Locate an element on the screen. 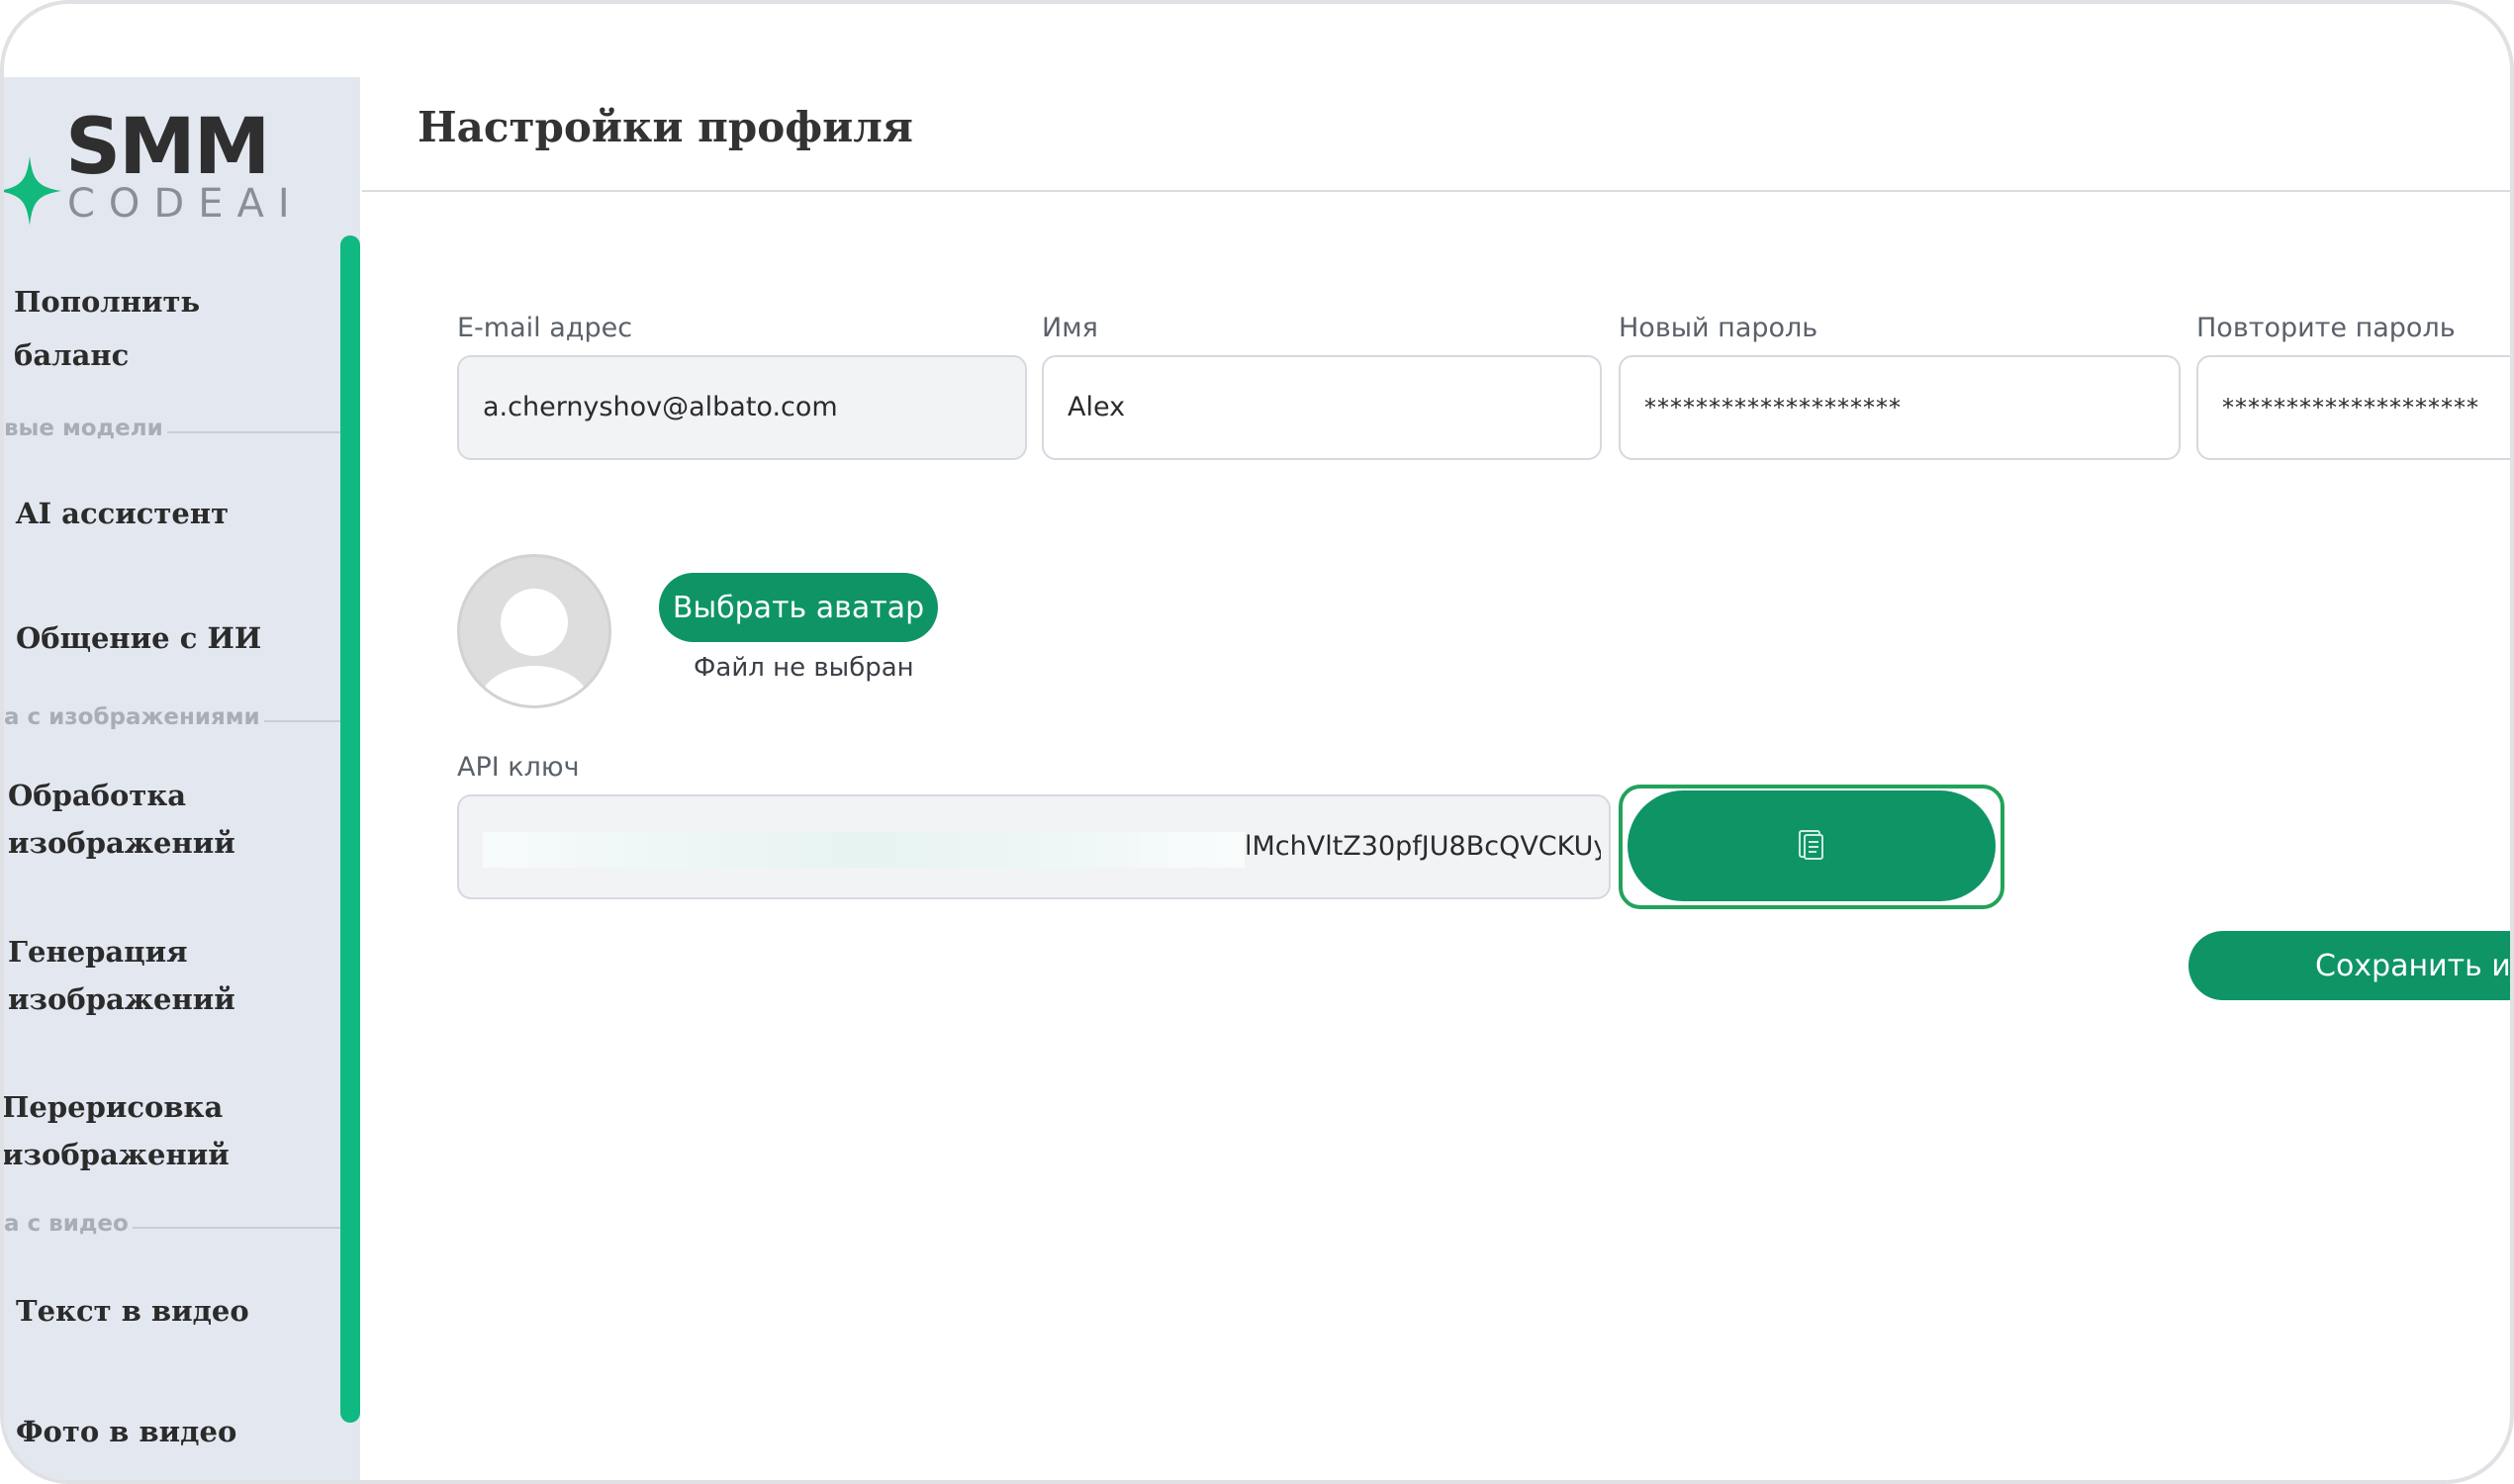 Image resolution: width=2514 pixels, height=1484 pixels. sidebar-item-ai-assistant: AI ассистент is located at coordinates (122, 513).